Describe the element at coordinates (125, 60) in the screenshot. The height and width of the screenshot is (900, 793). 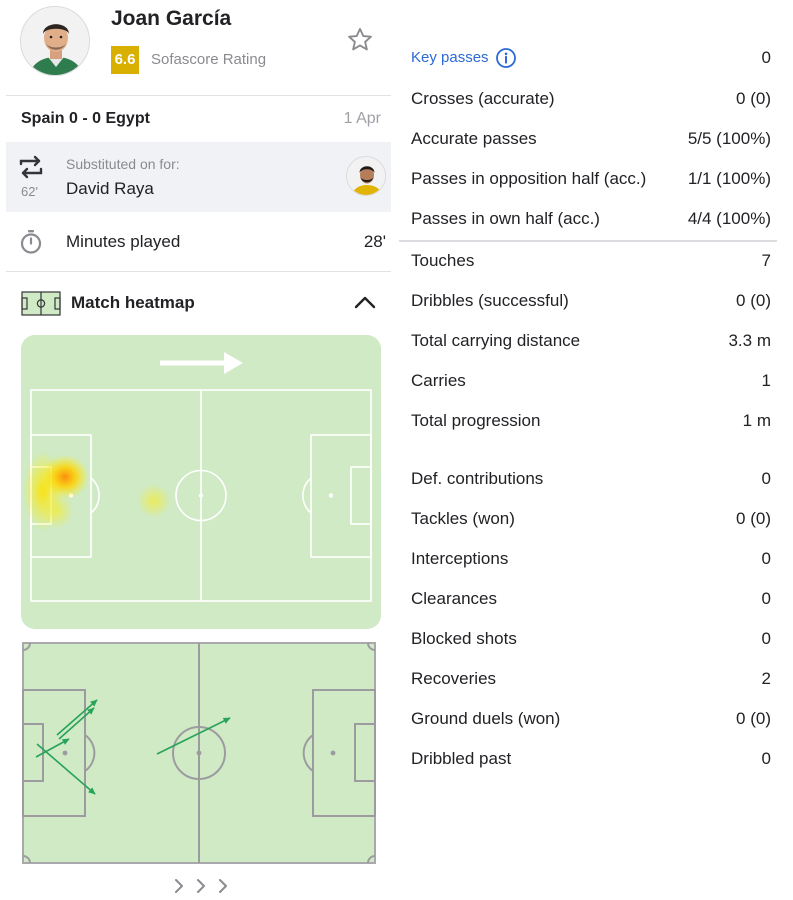
I see `rating-badge: 6.6` at that location.